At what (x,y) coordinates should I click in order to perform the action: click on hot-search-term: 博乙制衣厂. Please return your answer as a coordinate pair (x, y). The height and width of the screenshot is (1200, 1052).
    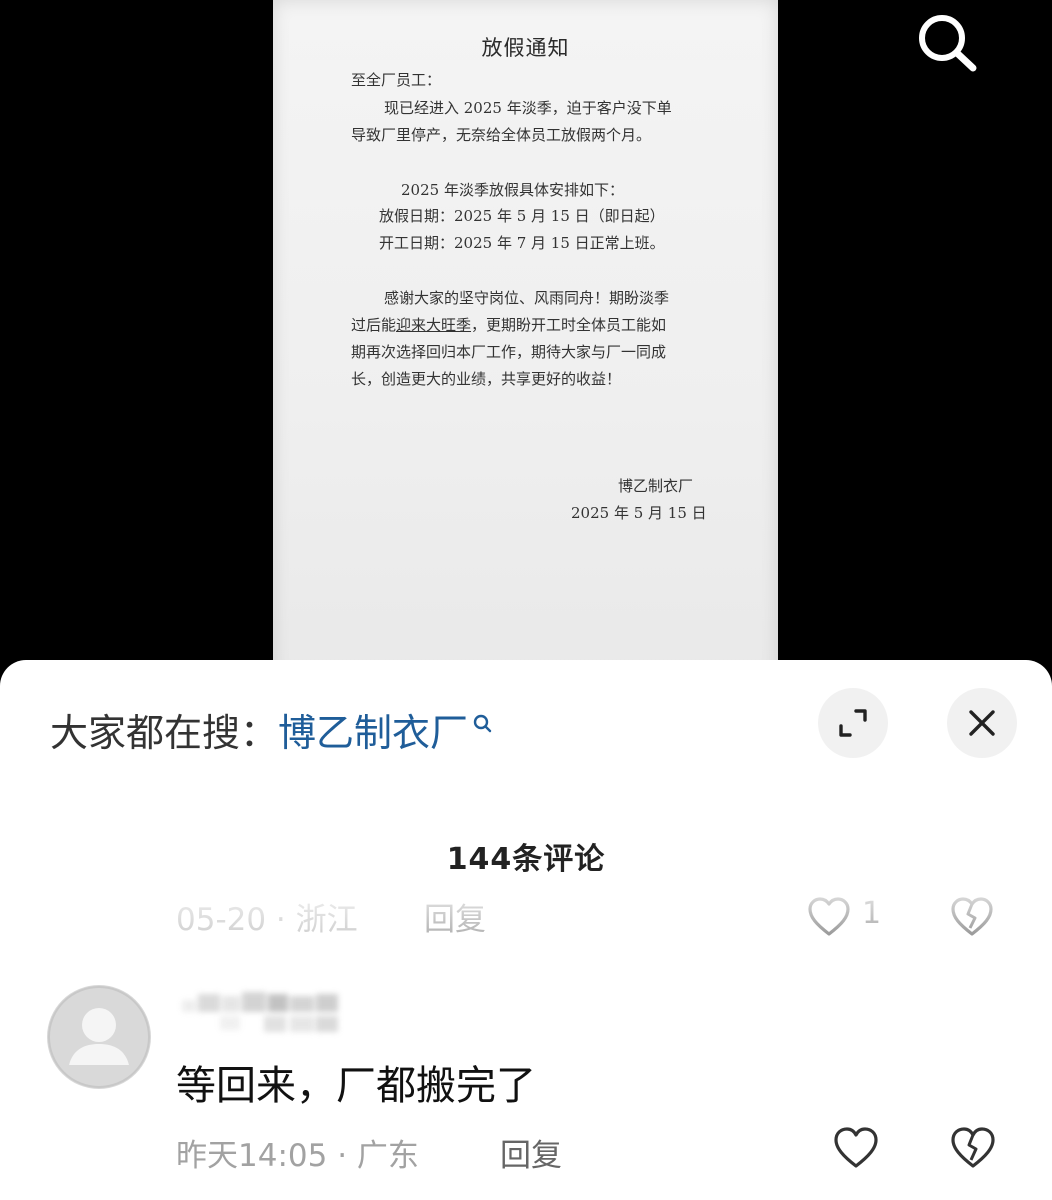
    Looking at the image, I should click on (373, 733).